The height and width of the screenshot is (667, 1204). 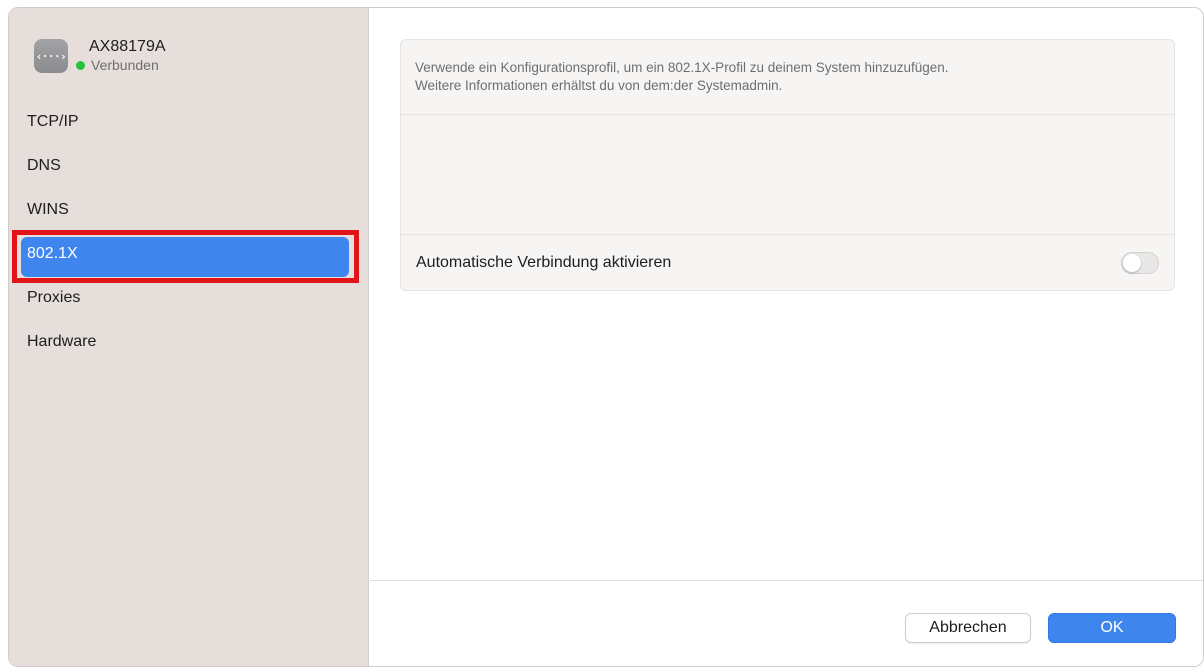 What do you see at coordinates (189, 298) in the screenshot?
I see `sidebar-item-proxies: Proxies` at bounding box center [189, 298].